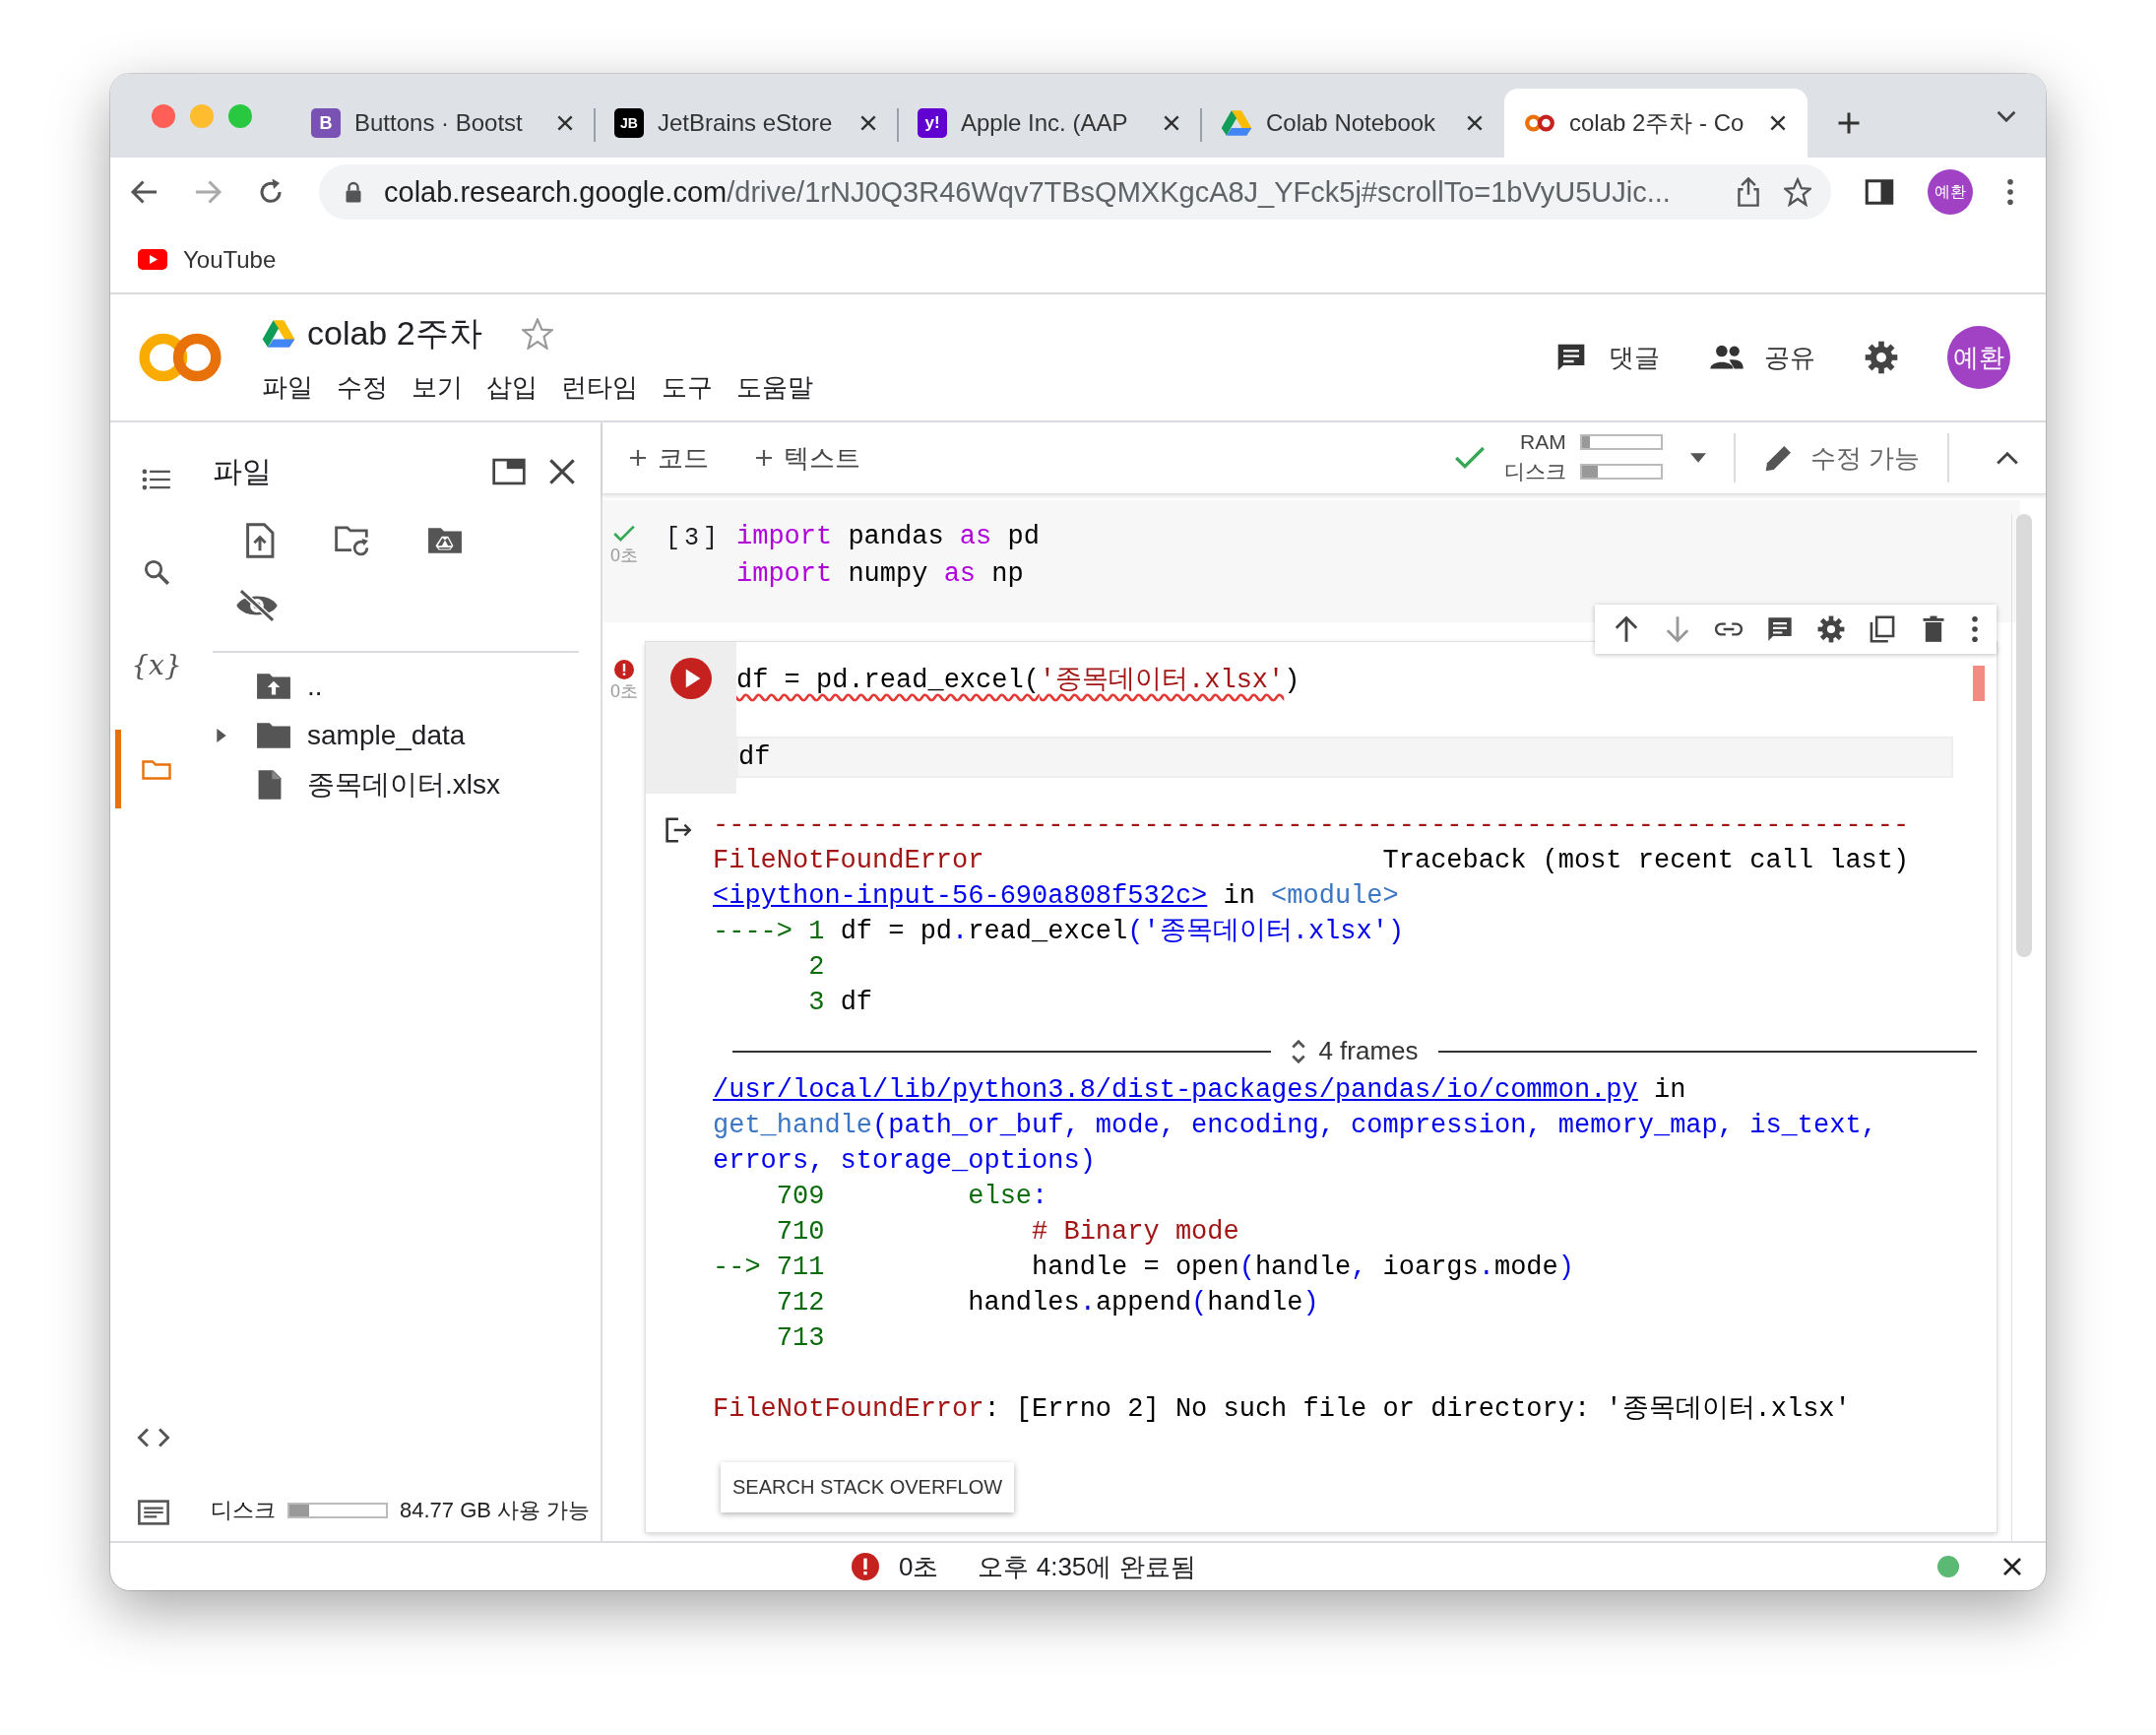  What do you see at coordinates (222, 735) in the screenshot?
I see `expand-caret-icon` at bounding box center [222, 735].